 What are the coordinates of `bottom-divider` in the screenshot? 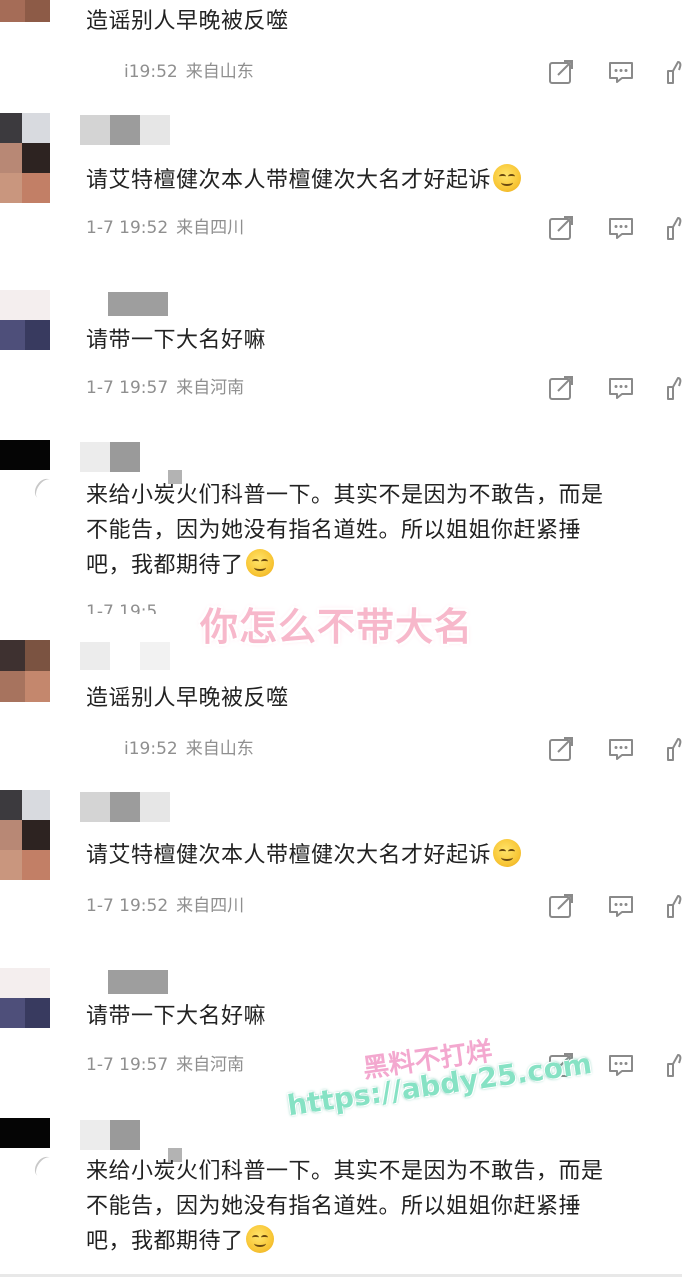 It's located at (341, 1275).